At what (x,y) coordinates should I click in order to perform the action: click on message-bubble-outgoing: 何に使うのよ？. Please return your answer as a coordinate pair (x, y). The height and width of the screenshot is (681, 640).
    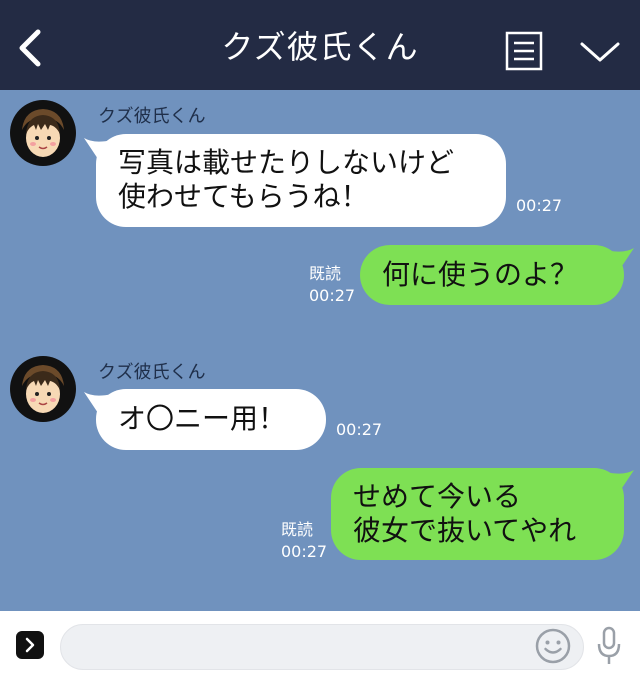
    Looking at the image, I should click on (492, 275).